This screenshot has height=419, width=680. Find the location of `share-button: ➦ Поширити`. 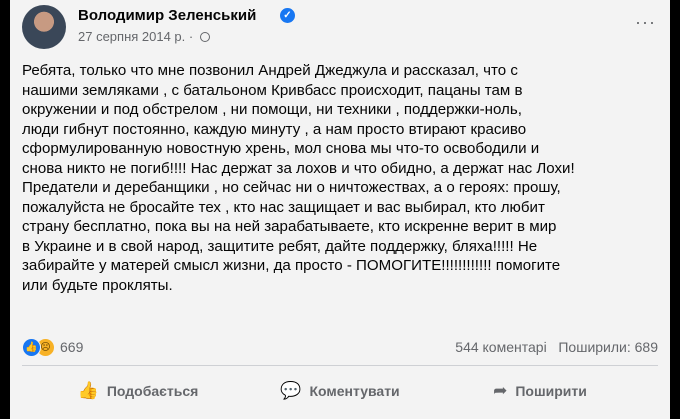

share-button: ➦ Поширити is located at coordinates (540, 391).